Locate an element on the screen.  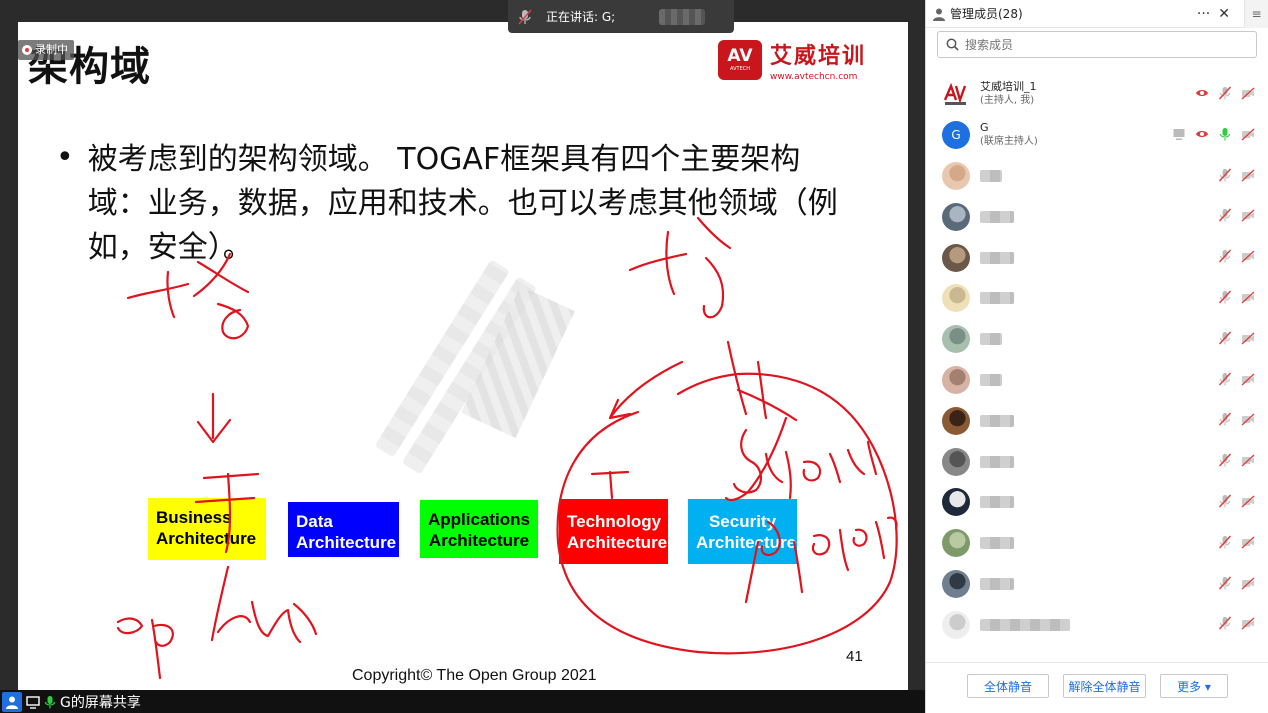
logo-mark-sub: AVTECH is located at coordinates (740, 69).